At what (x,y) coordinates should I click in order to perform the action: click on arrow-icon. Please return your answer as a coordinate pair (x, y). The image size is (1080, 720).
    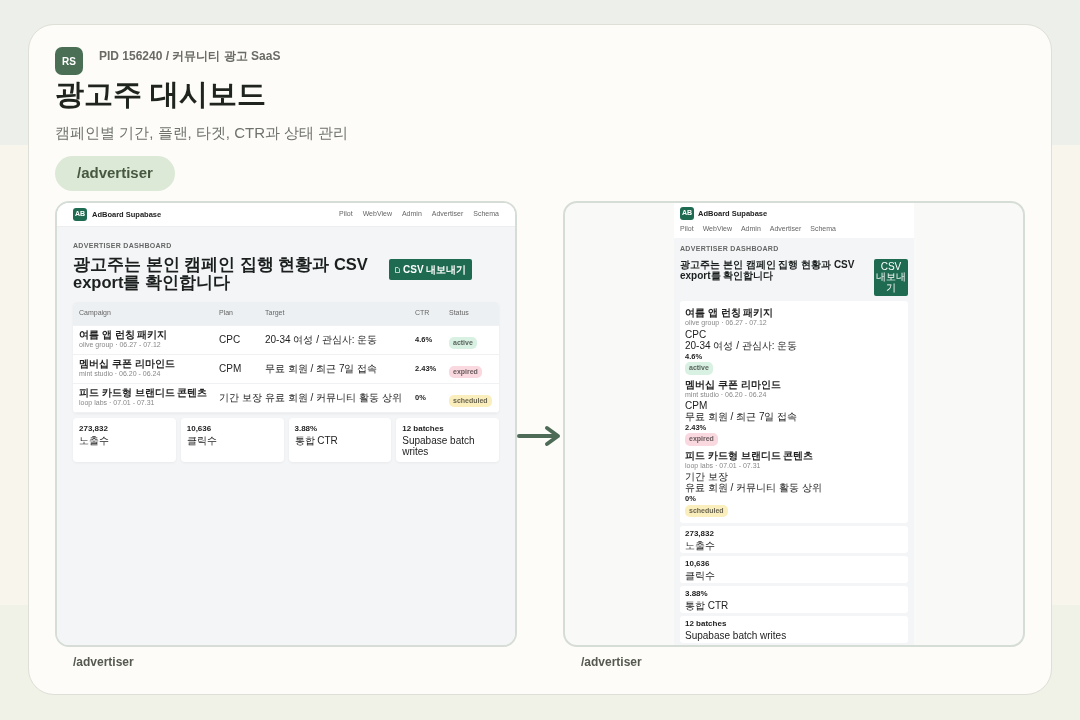
    Looking at the image, I should click on (540, 435).